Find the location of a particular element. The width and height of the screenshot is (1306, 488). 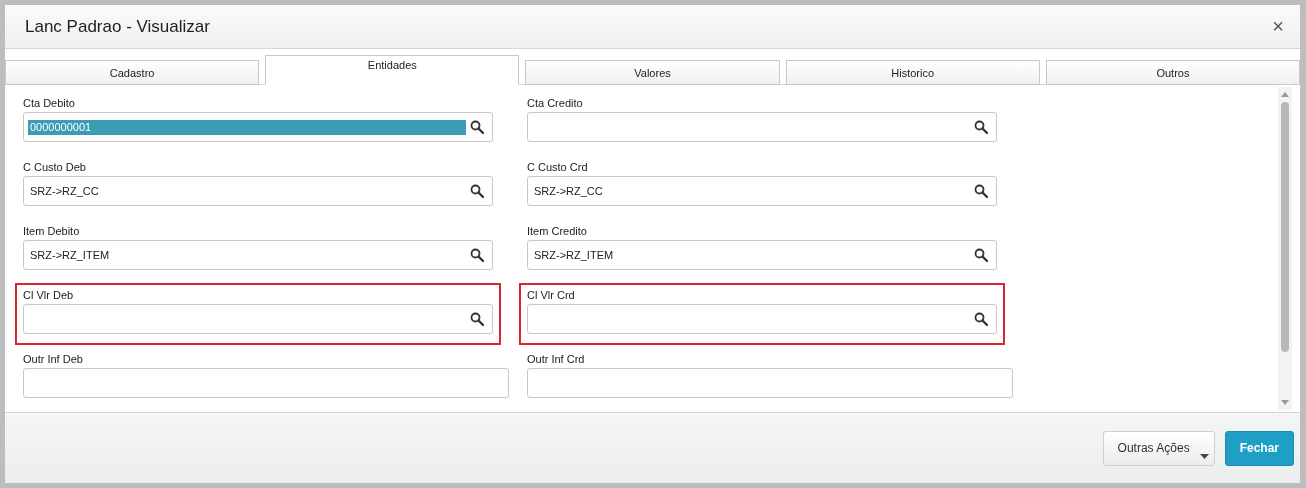

tab: Outros is located at coordinates (1172, 72).